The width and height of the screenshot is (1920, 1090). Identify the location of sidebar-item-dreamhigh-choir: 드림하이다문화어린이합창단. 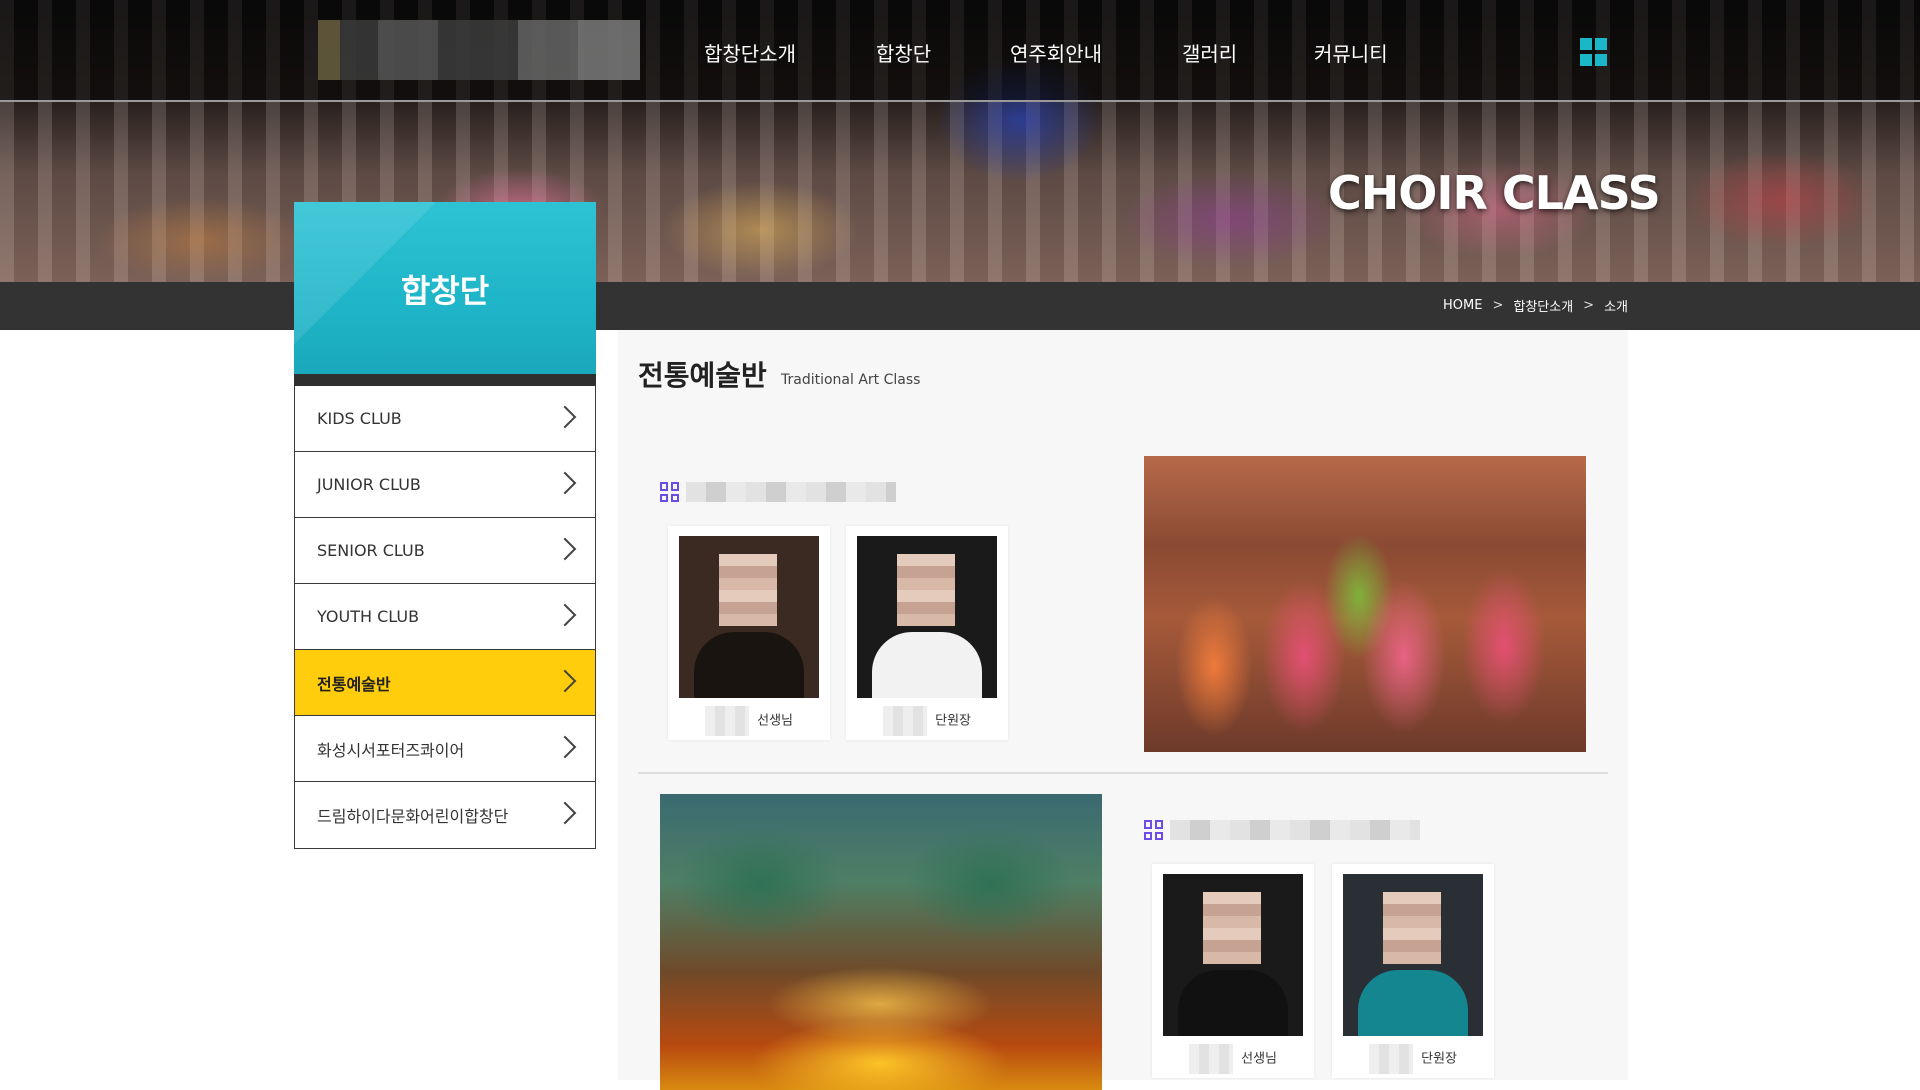
(445, 815).